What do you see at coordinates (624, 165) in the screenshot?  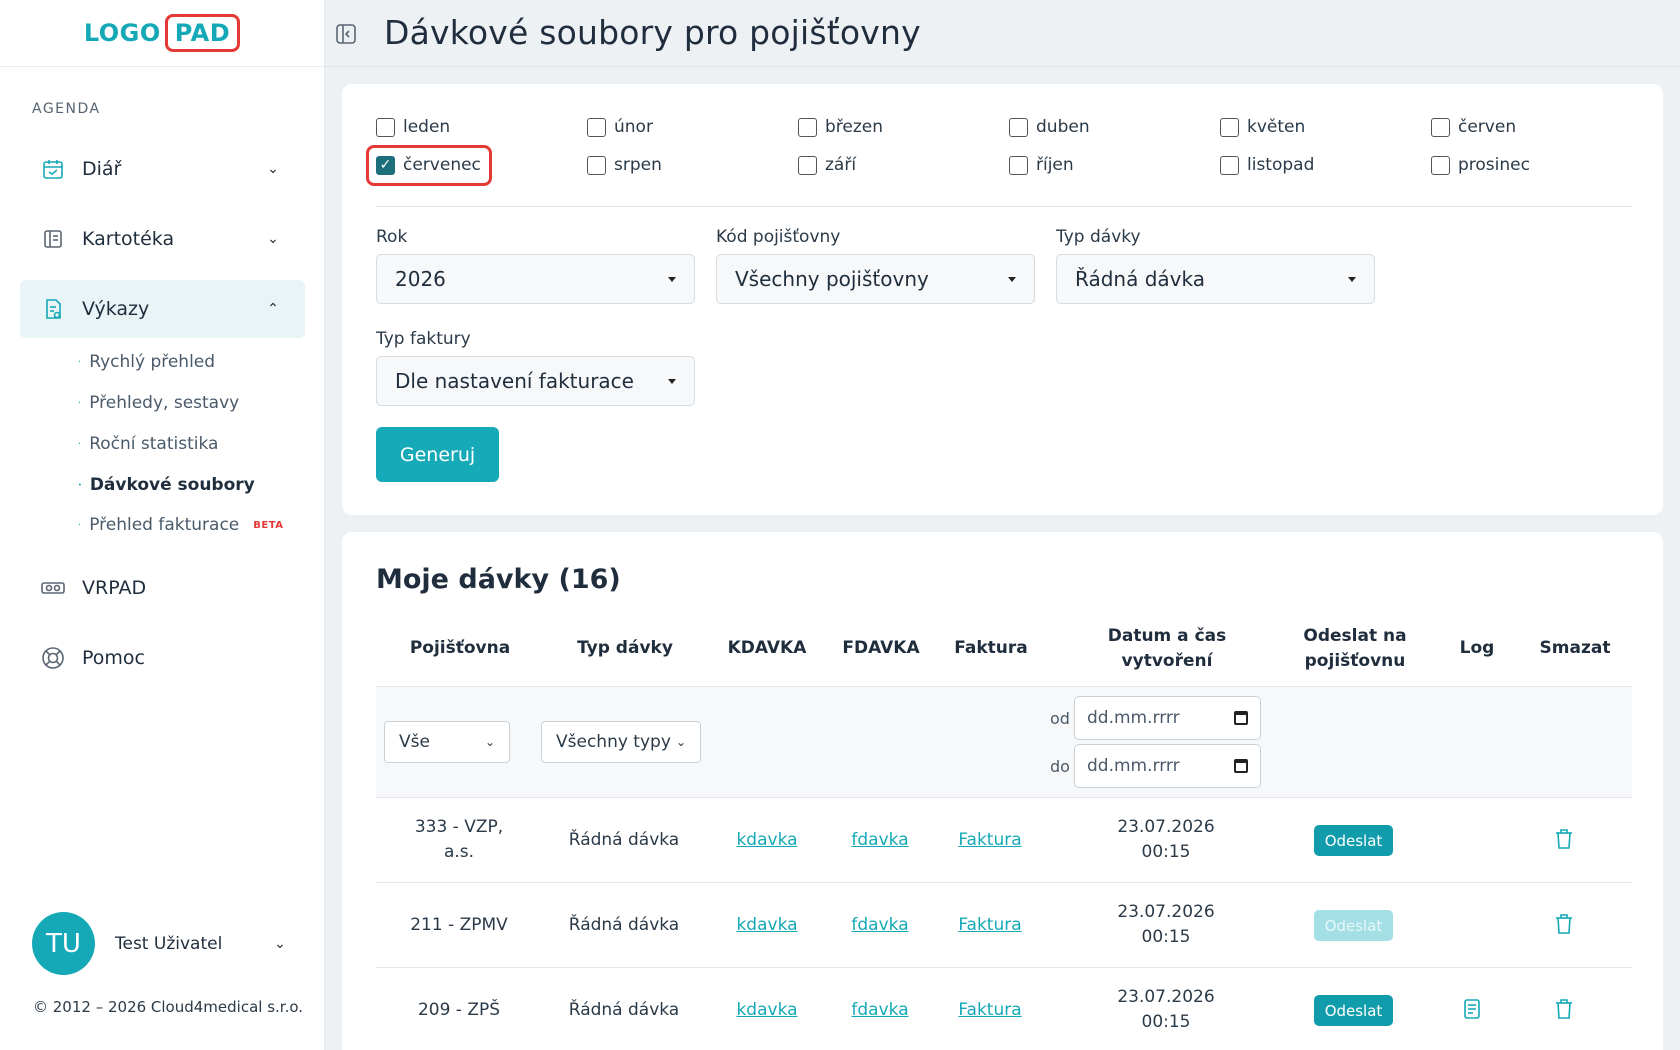 I see `month-checkbox-srpen: srpen` at bounding box center [624, 165].